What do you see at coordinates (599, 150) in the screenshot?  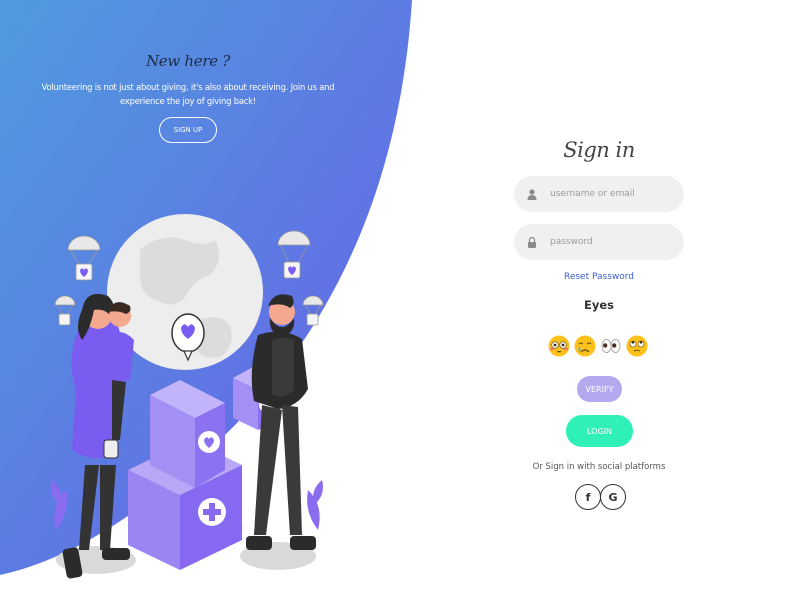 I see `signin-title: Sign in` at bounding box center [599, 150].